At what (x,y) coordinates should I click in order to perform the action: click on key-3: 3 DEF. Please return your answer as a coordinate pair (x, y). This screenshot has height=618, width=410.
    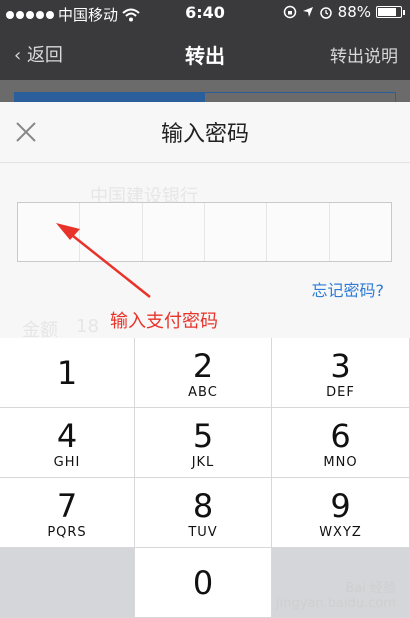
    Looking at the image, I should click on (341, 373).